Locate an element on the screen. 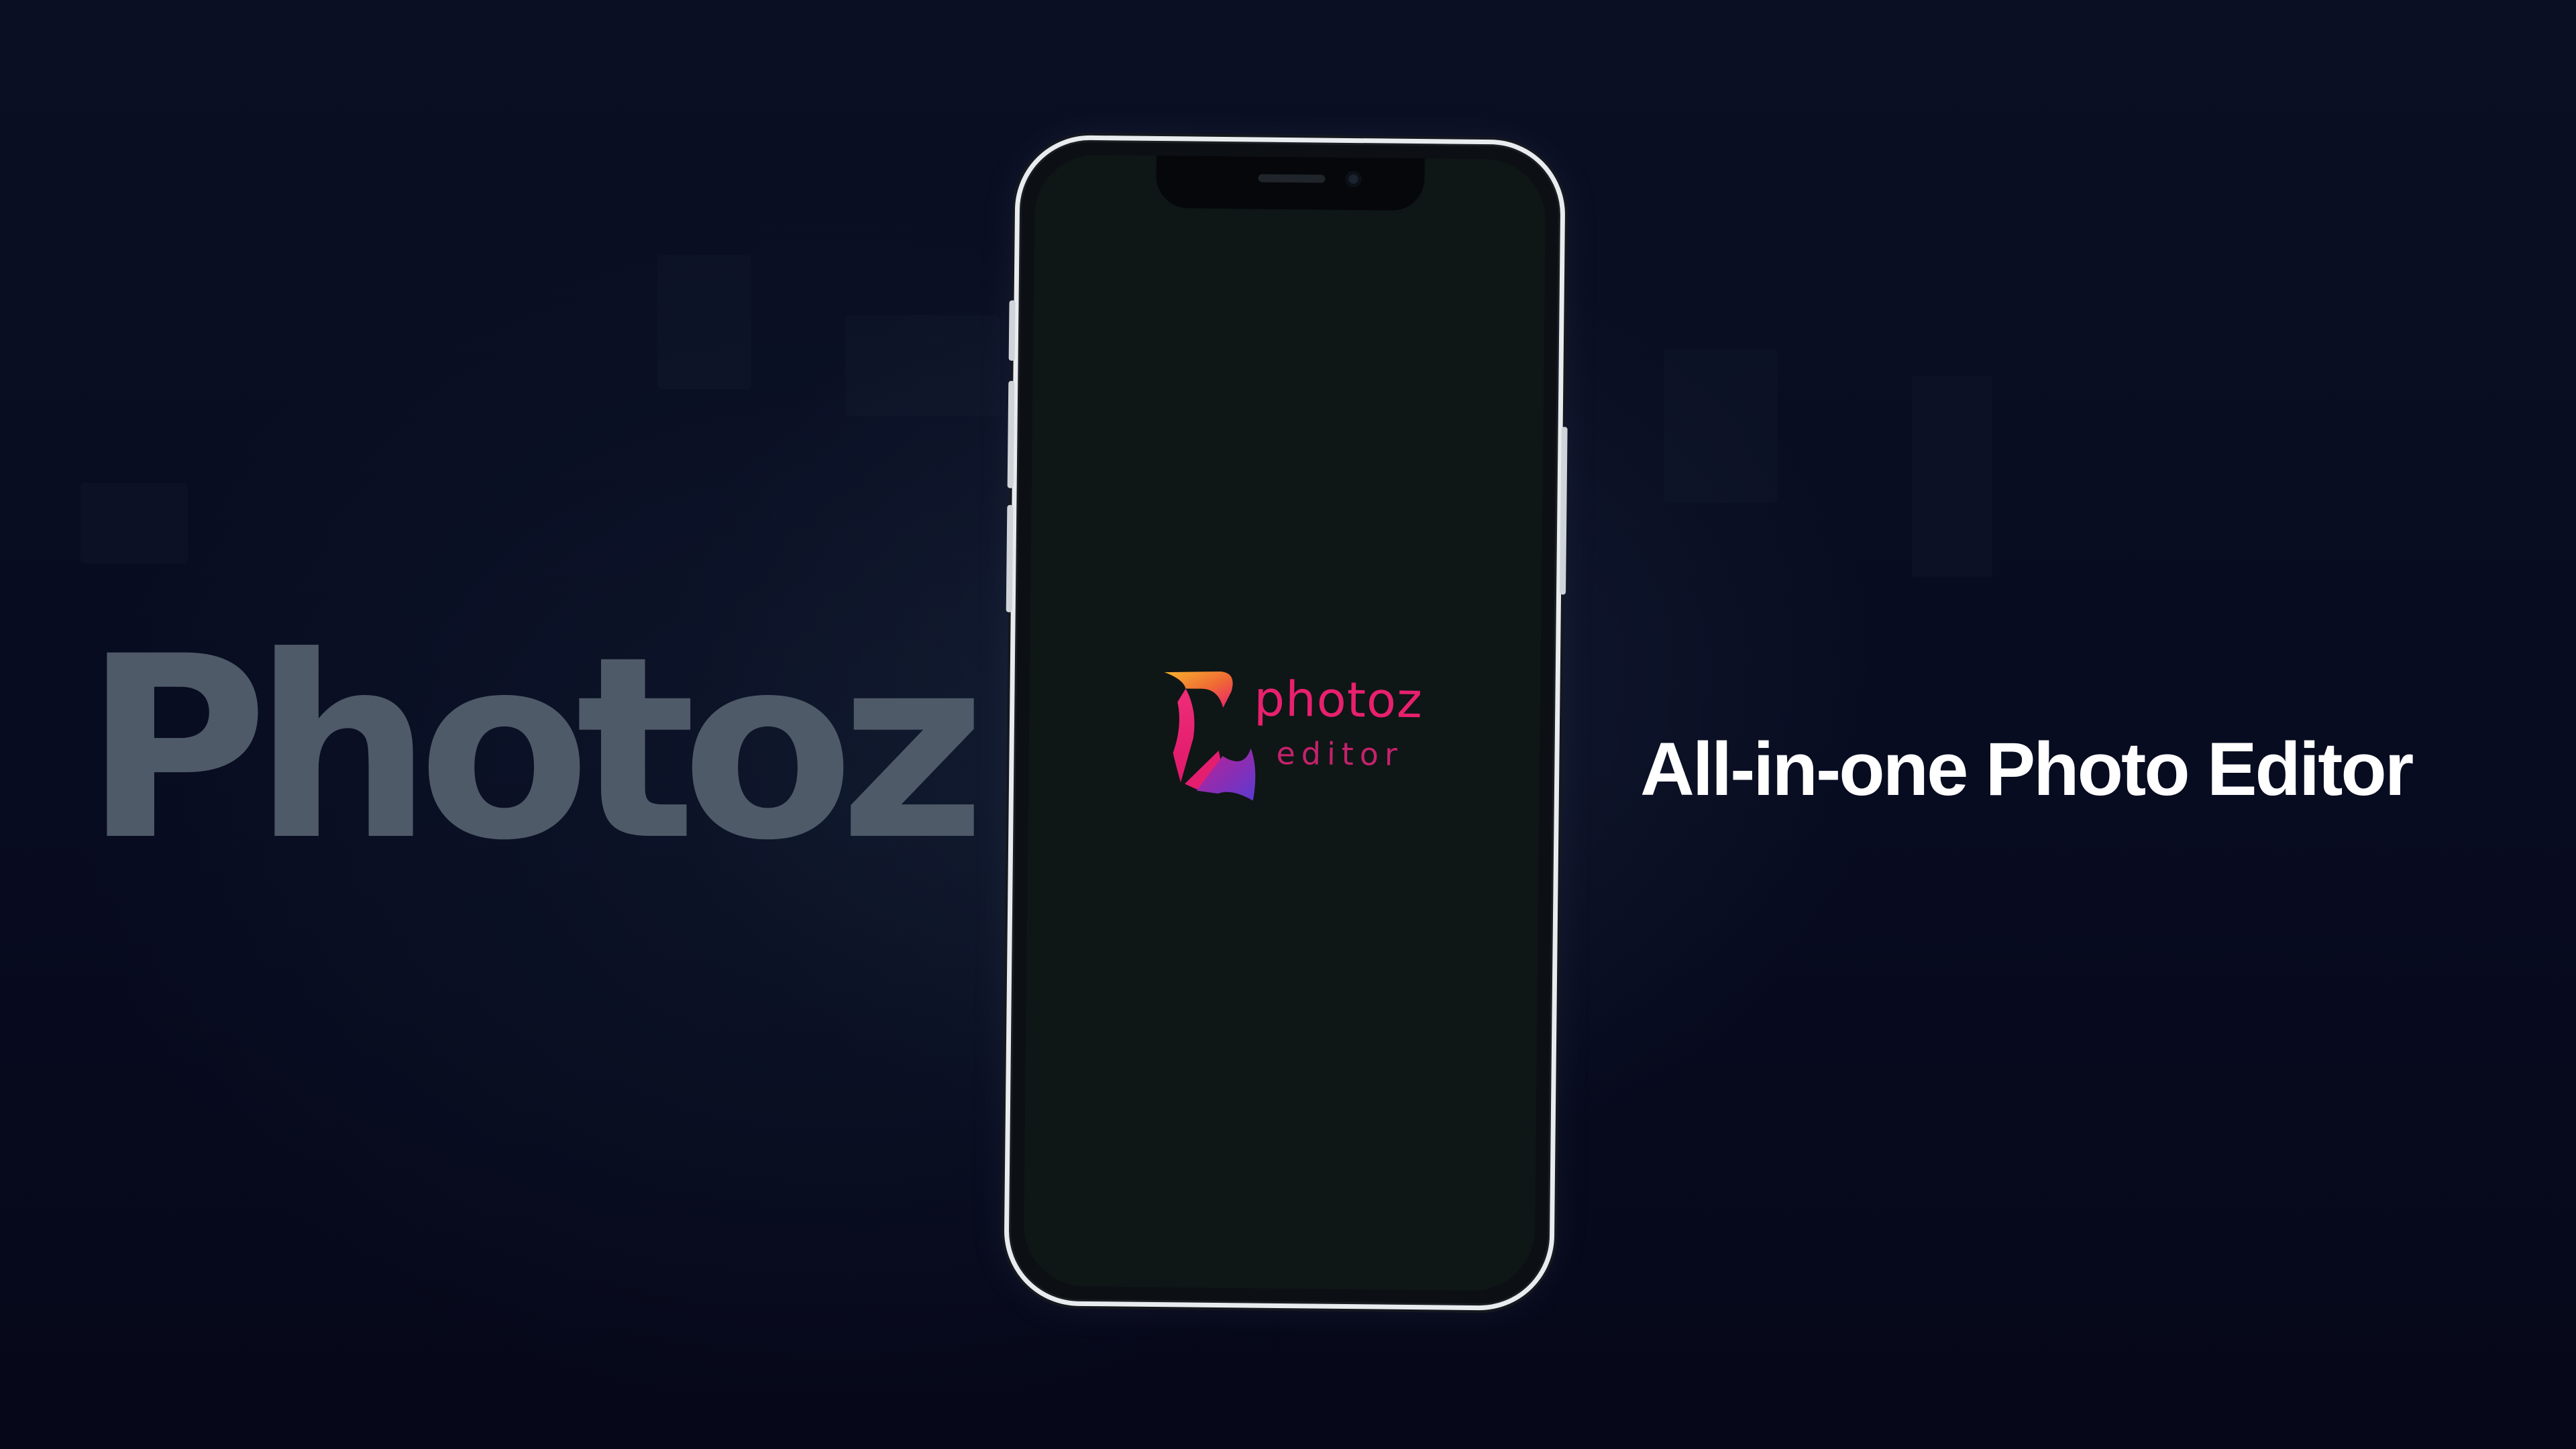 The image size is (2576, 1449). app-logo: photoz editor is located at coordinates (1299, 743).